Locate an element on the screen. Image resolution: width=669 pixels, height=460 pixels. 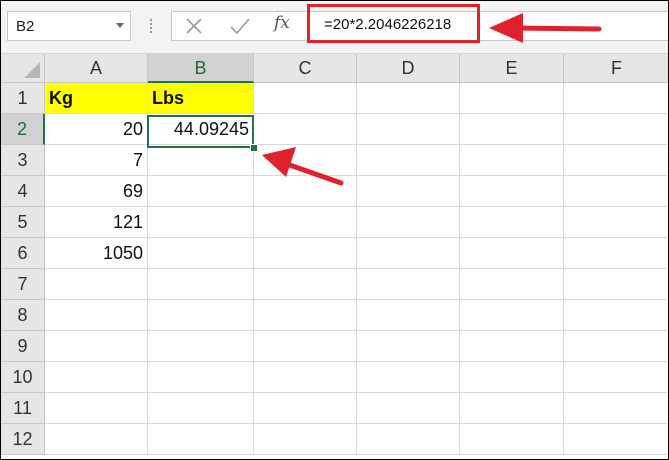
insert-function-icon: fx is located at coordinates (282, 23).